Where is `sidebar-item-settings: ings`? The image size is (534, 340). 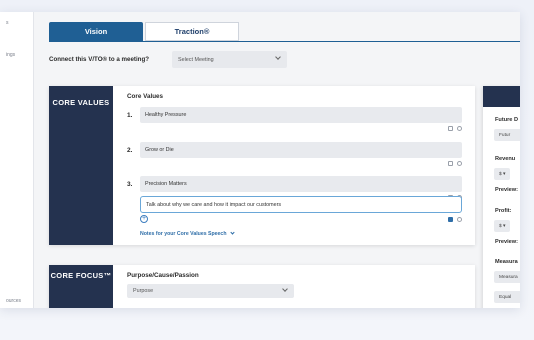
sidebar-item-settings: ings is located at coordinates (10, 55).